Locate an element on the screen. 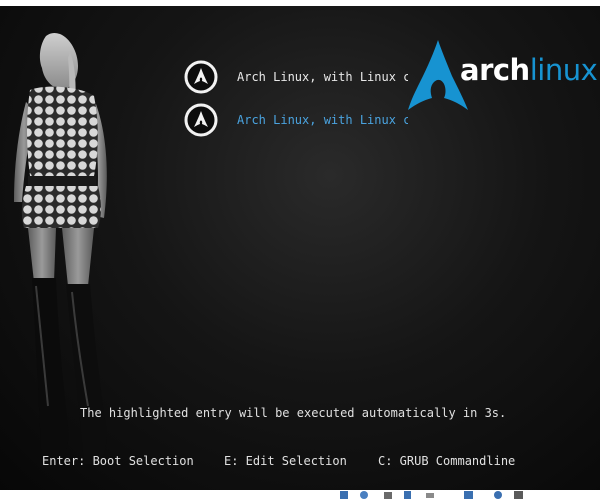  logo-word-arch: arch is located at coordinates (495, 70).